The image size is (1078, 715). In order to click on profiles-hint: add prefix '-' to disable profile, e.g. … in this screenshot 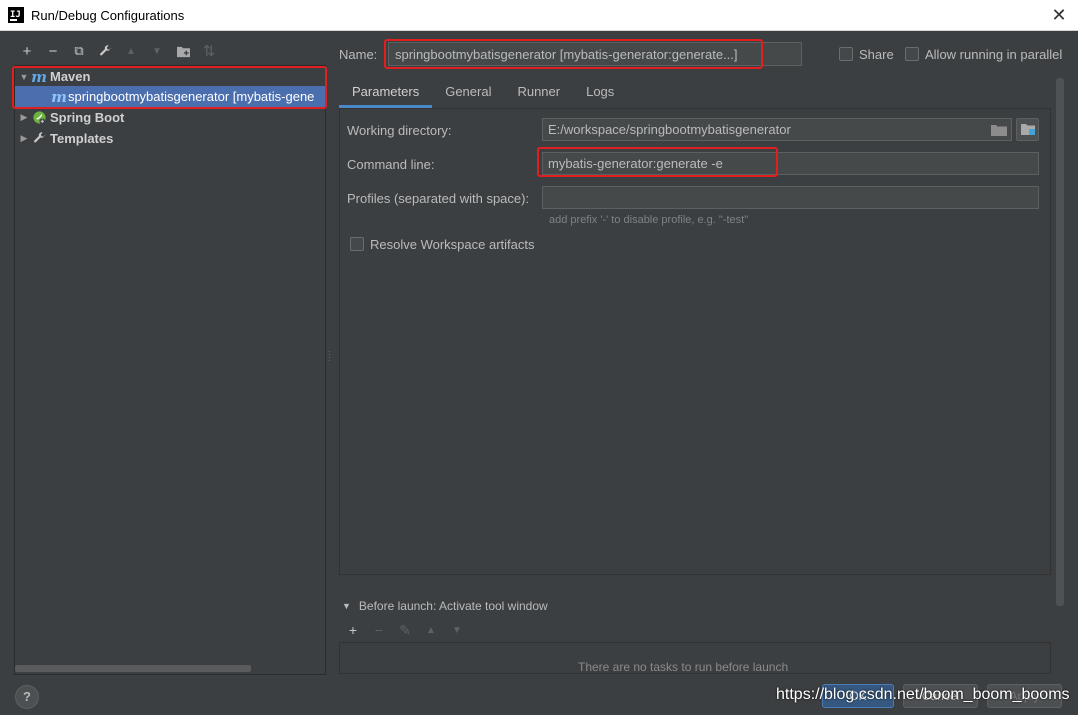, I will do `click(649, 220)`.